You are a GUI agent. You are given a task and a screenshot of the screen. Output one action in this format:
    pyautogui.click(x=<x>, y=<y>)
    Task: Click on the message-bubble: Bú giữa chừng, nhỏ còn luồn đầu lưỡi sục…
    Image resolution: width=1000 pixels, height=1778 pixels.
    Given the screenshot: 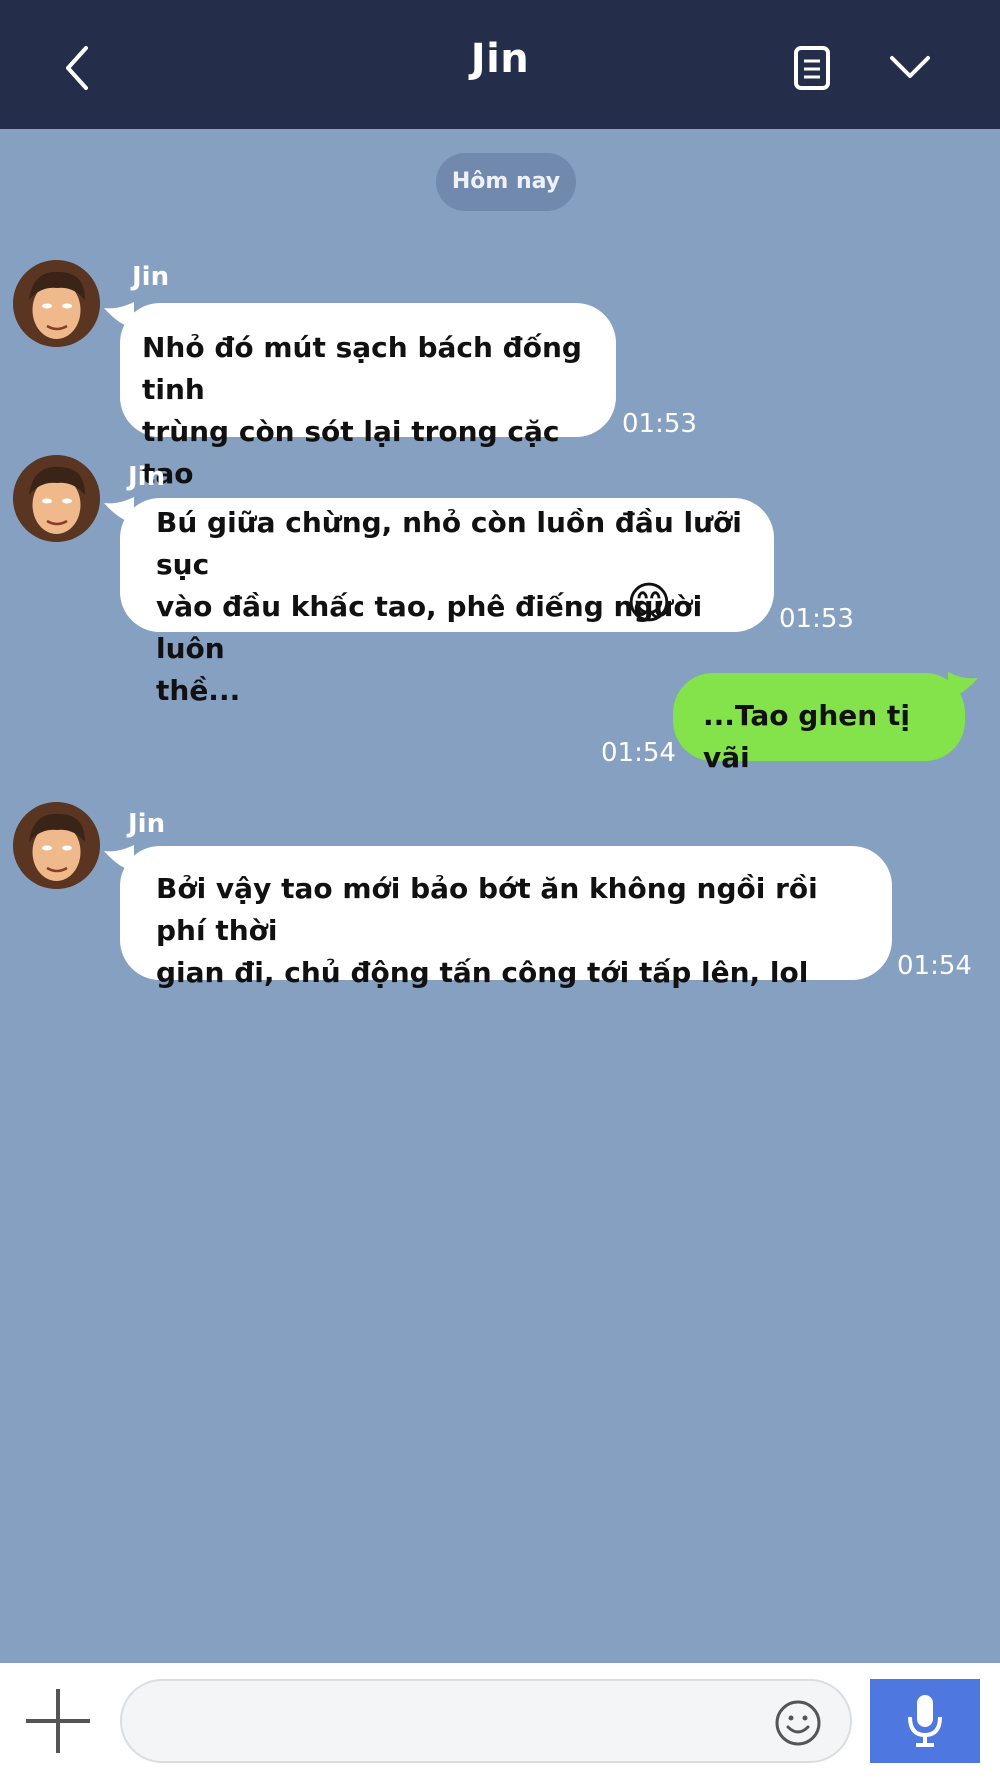 What is the action you would take?
    pyautogui.click(x=447, y=602)
    